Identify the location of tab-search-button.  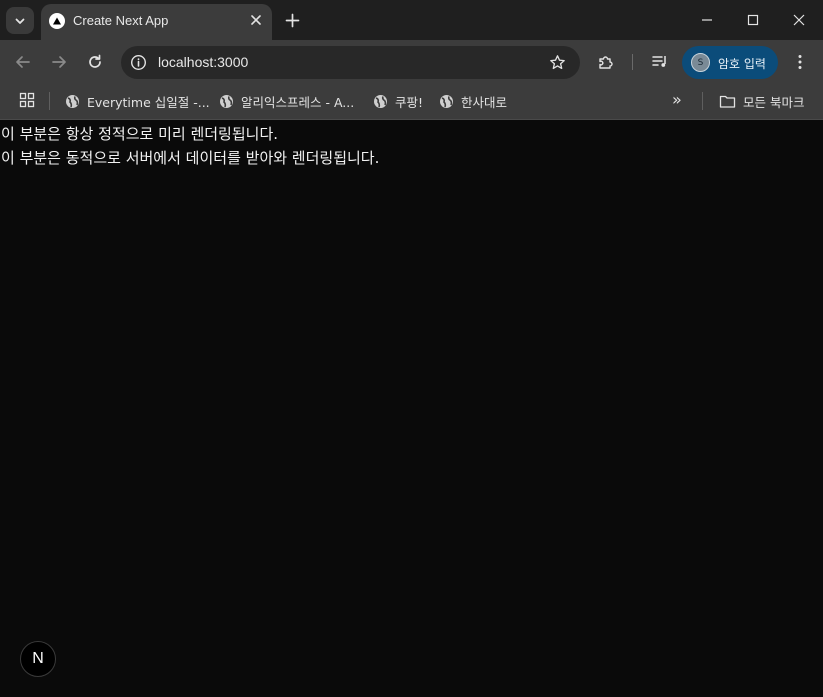
(20, 20).